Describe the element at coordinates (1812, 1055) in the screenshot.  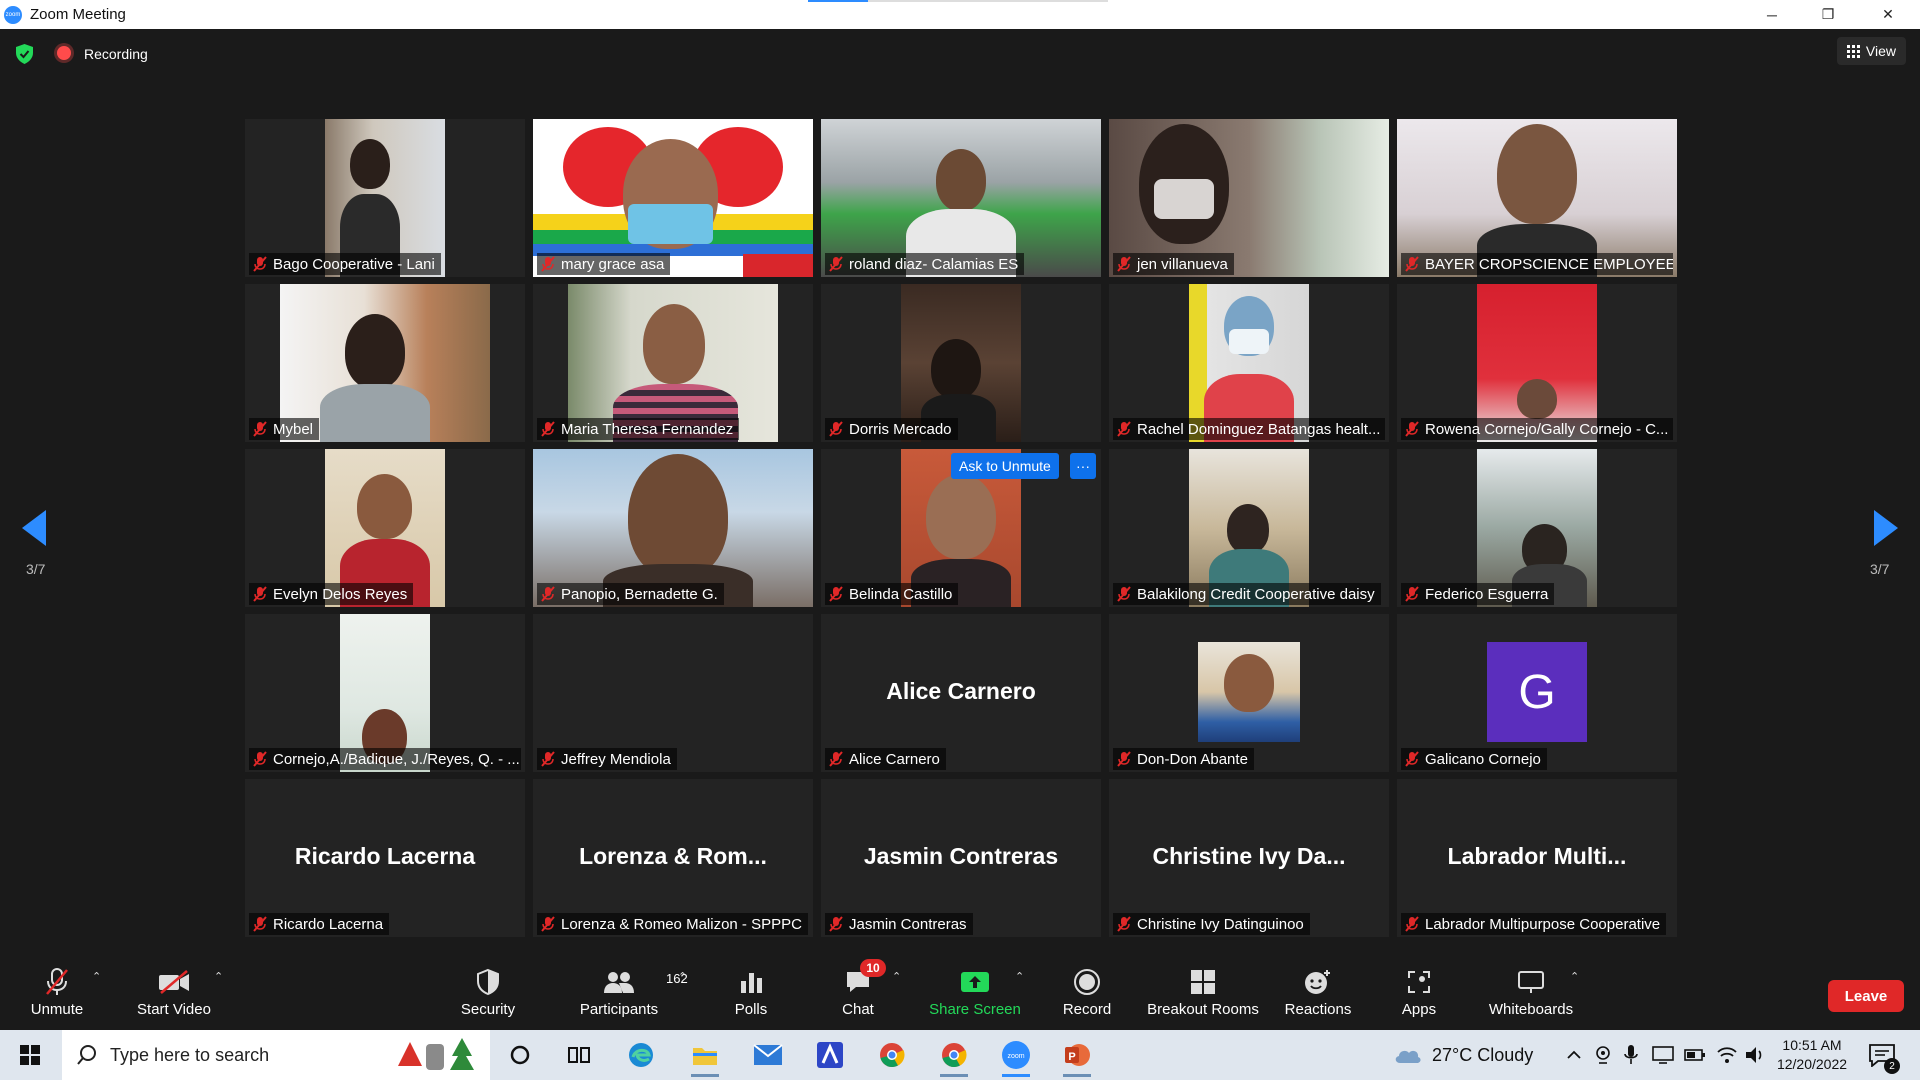
I see `taskbar-clock: 10:51 AM 12/20/2022` at that location.